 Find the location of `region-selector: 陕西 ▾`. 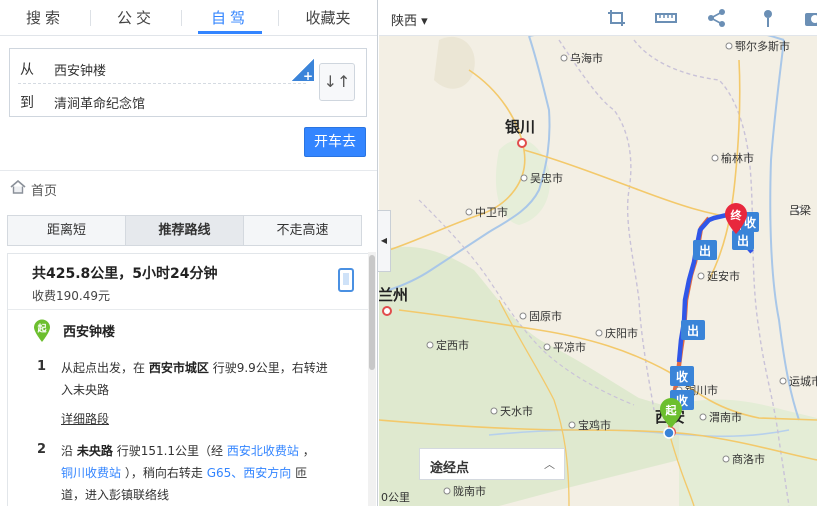

region-selector: 陕西 ▾ is located at coordinates (409, 19).